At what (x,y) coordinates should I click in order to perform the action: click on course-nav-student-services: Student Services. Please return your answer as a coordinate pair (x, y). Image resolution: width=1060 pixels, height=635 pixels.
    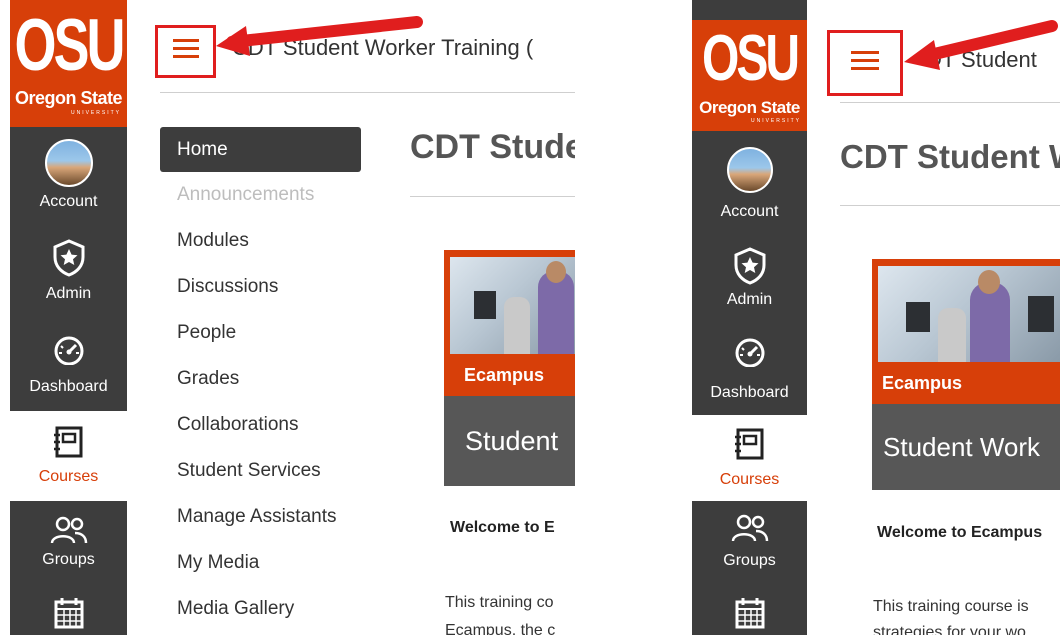
    Looking at the image, I should click on (249, 471).